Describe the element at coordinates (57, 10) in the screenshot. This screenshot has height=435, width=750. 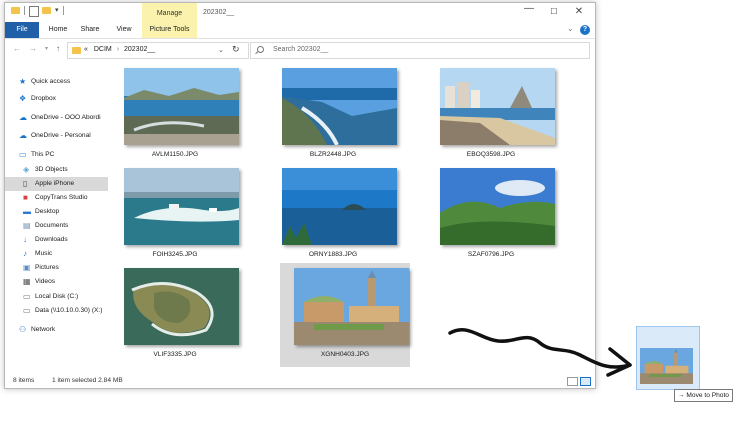
I see `customize-toolbar-dropdown: ▾` at that location.